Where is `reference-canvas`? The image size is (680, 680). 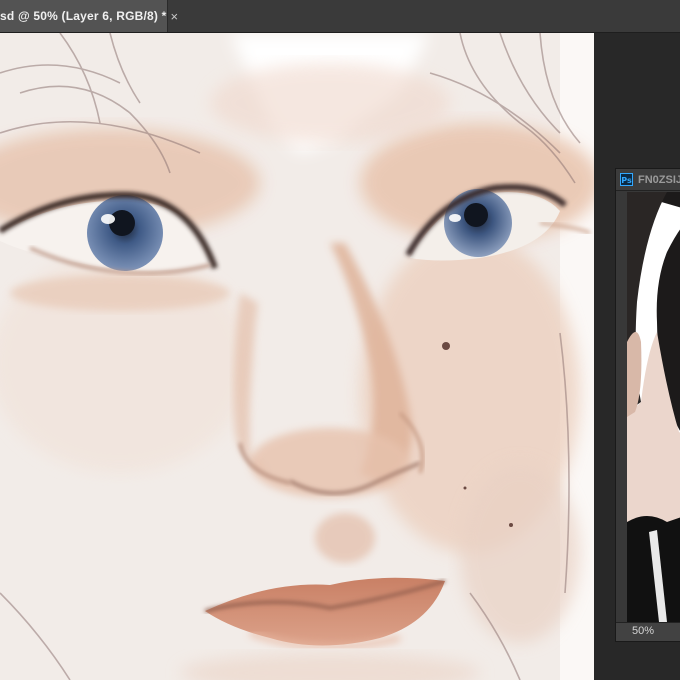 reference-canvas is located at coordinates (653, 407).